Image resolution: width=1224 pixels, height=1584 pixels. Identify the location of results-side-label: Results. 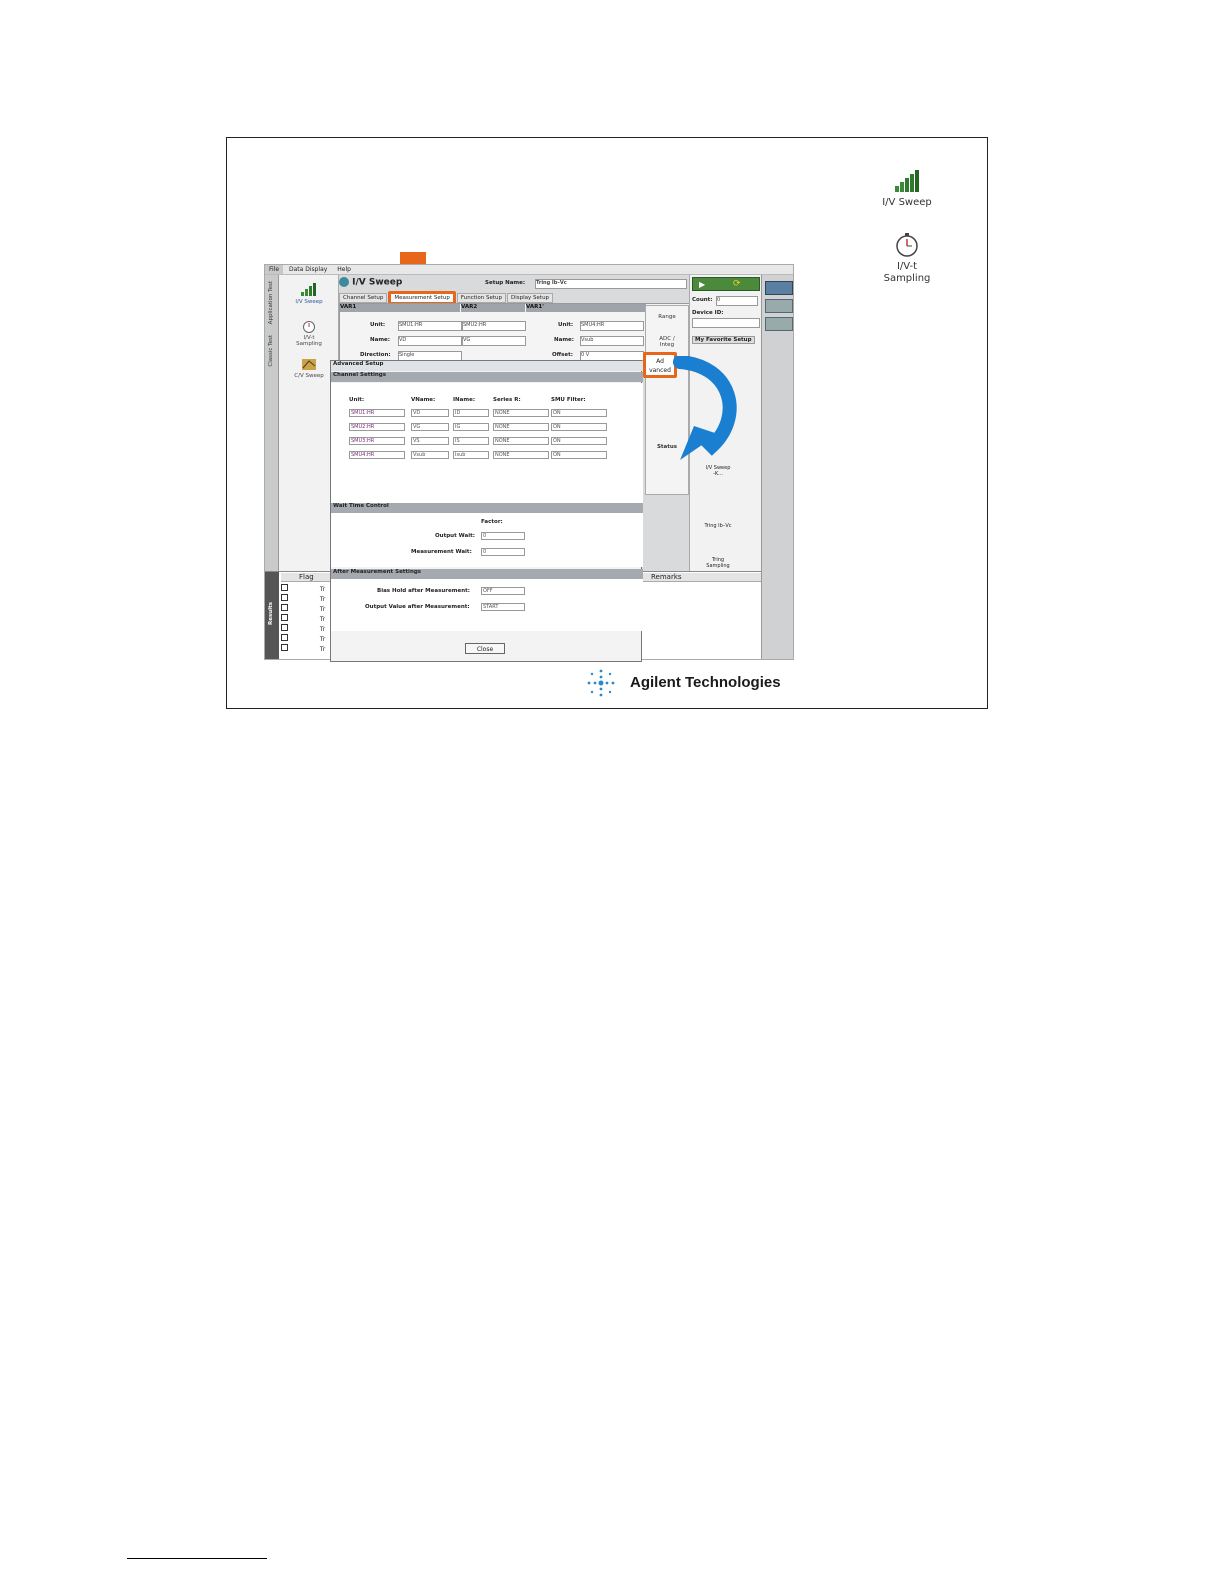
(271, 613).